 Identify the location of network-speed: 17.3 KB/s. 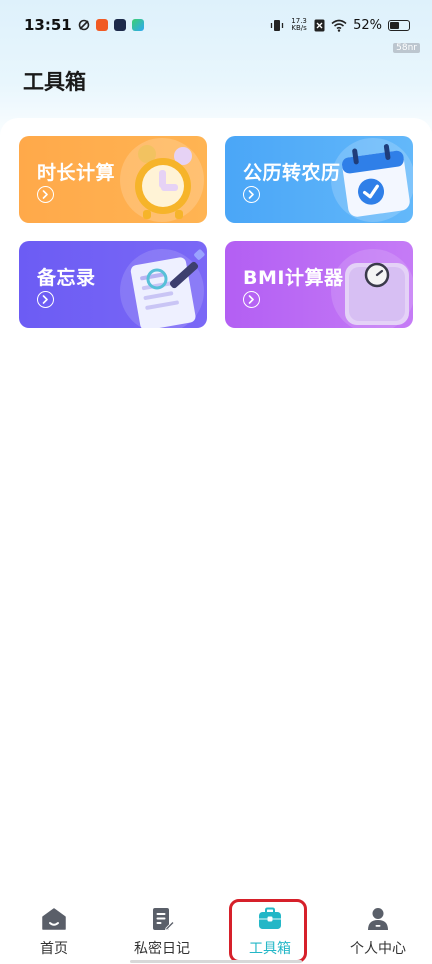
(299, 25).